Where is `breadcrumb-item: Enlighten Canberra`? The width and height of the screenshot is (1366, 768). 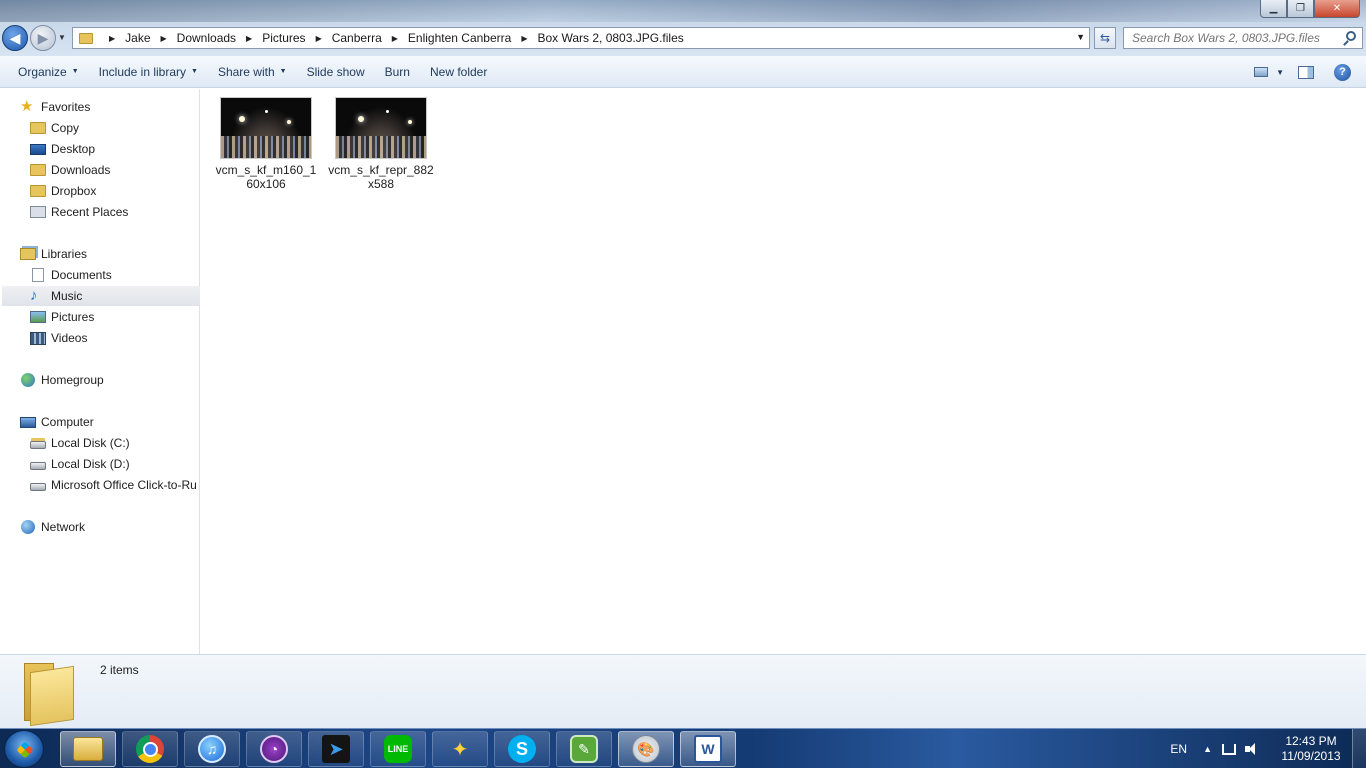 breadcrumb-item: Enlighten Canberra is located at coordinates (459, 38).